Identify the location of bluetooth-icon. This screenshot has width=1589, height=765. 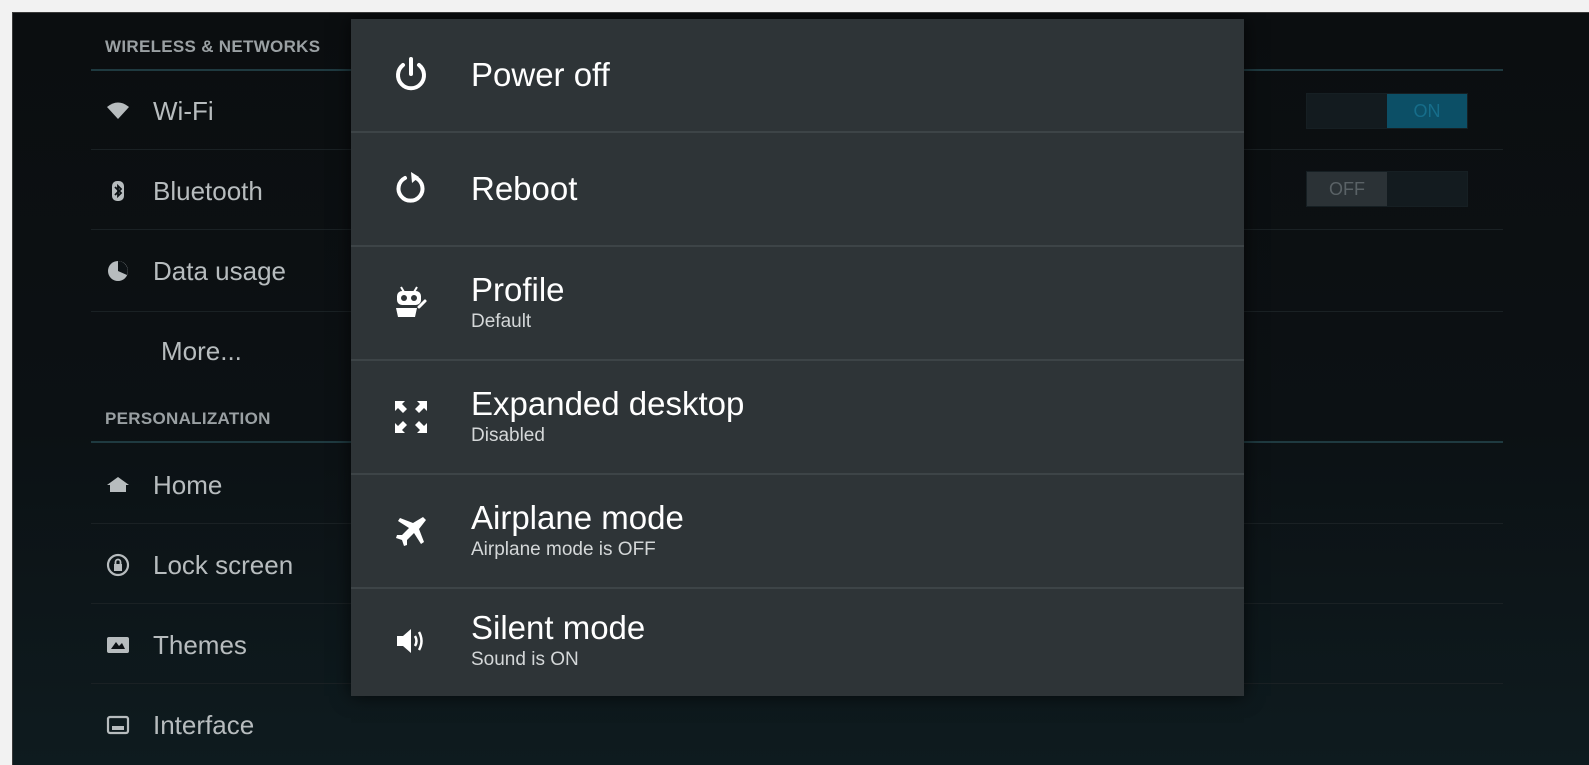
(118, 191).